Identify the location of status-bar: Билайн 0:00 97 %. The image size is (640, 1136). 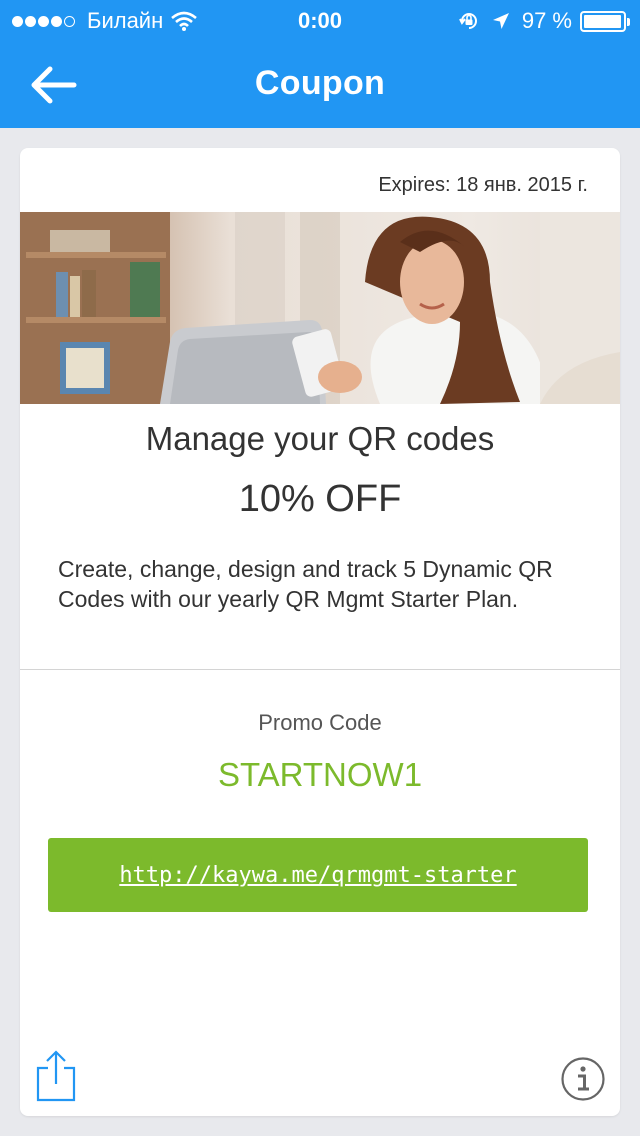
(320, 20).